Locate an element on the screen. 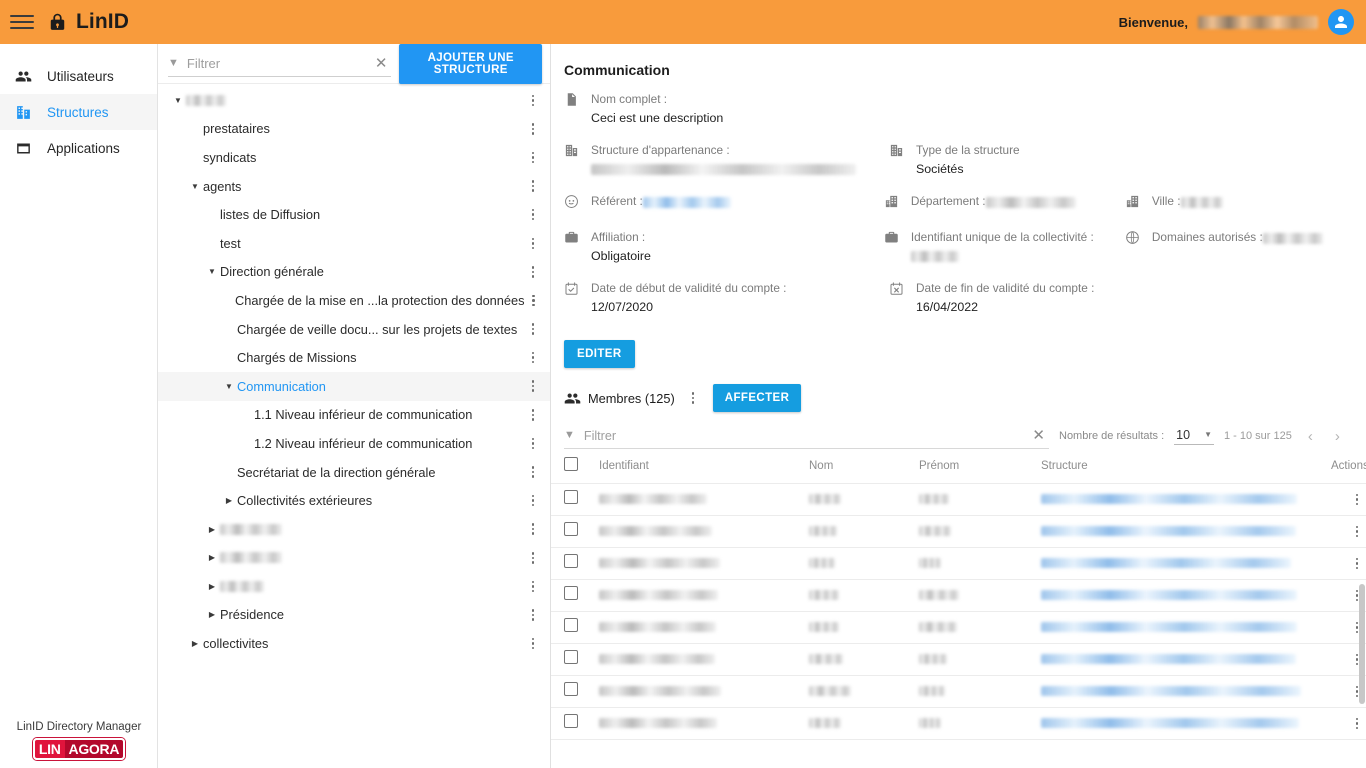 This screenshot has height=768, width=1366. sidebar-item-utilisateurs: Utilisateurs is located at coordinates (78, 76).